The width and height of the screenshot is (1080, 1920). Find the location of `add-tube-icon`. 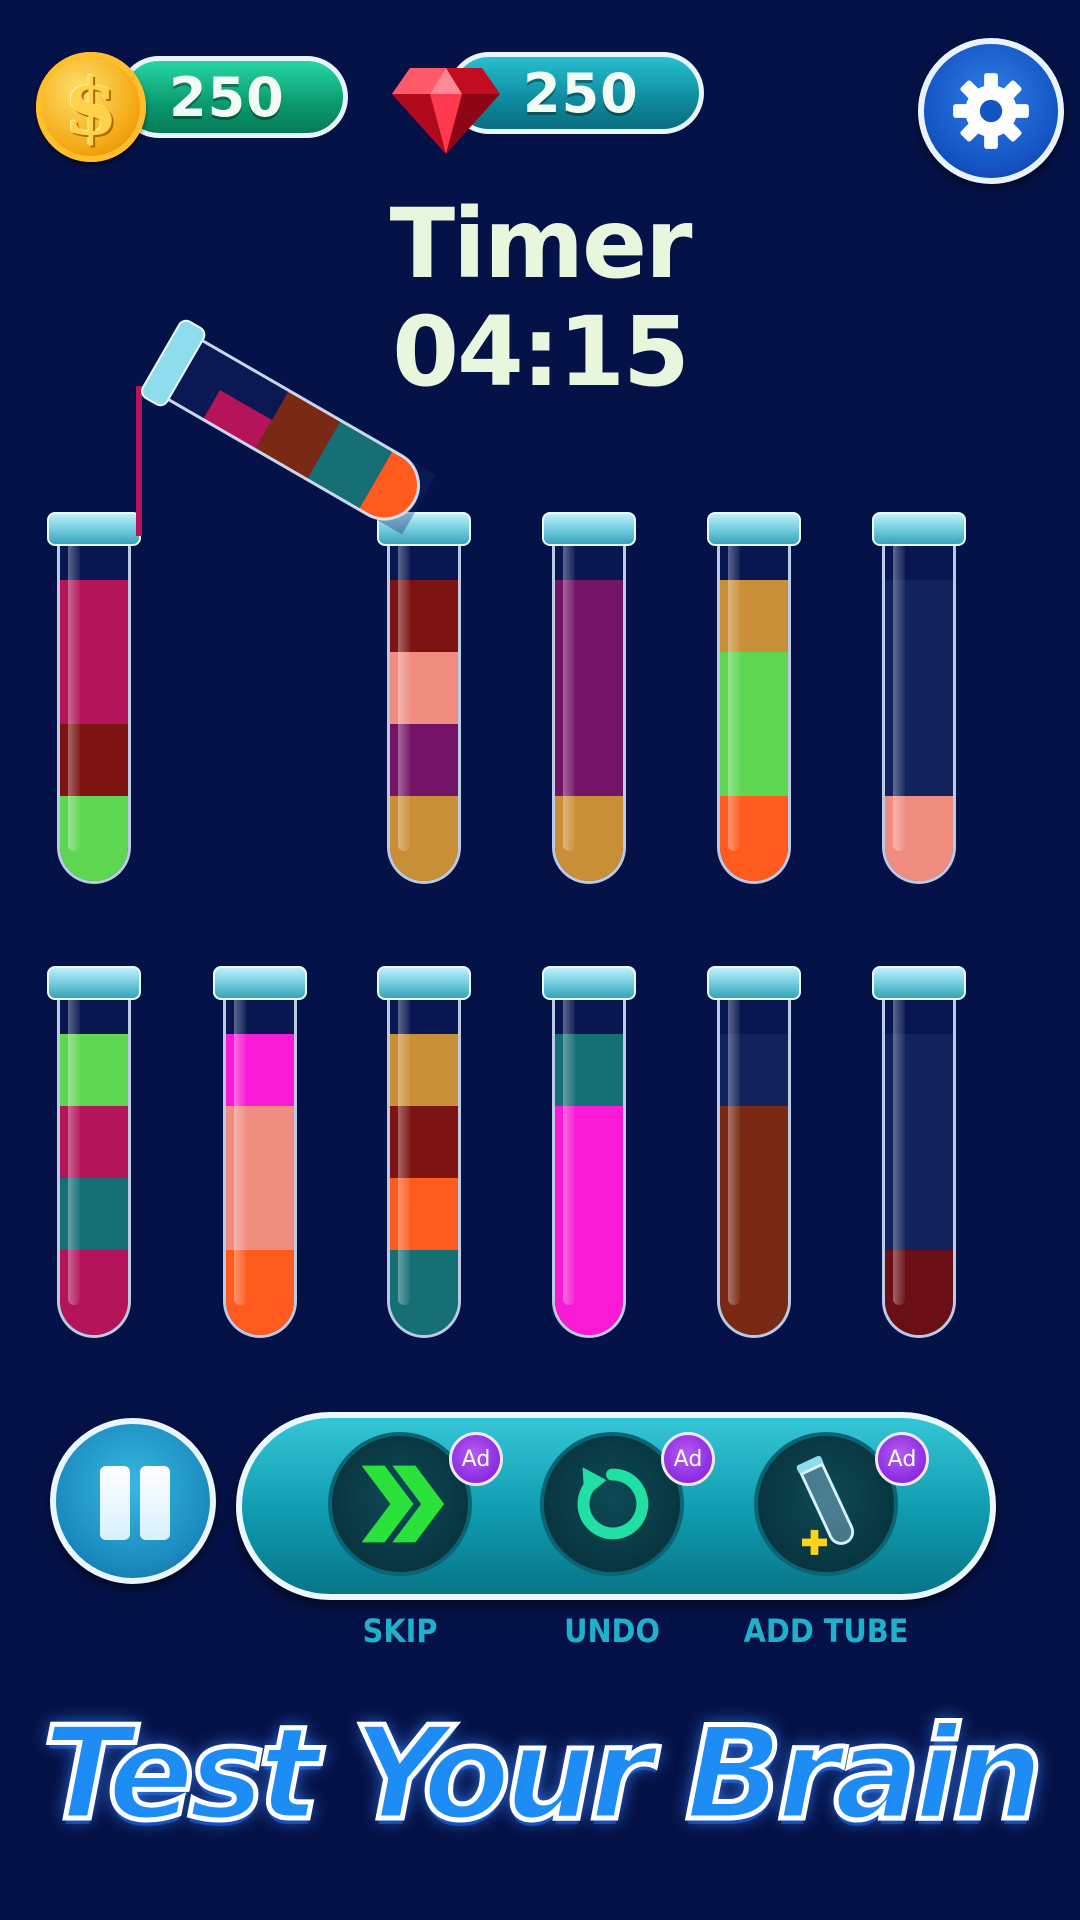

add-tube-icon is located at coordinates (825, 1505).